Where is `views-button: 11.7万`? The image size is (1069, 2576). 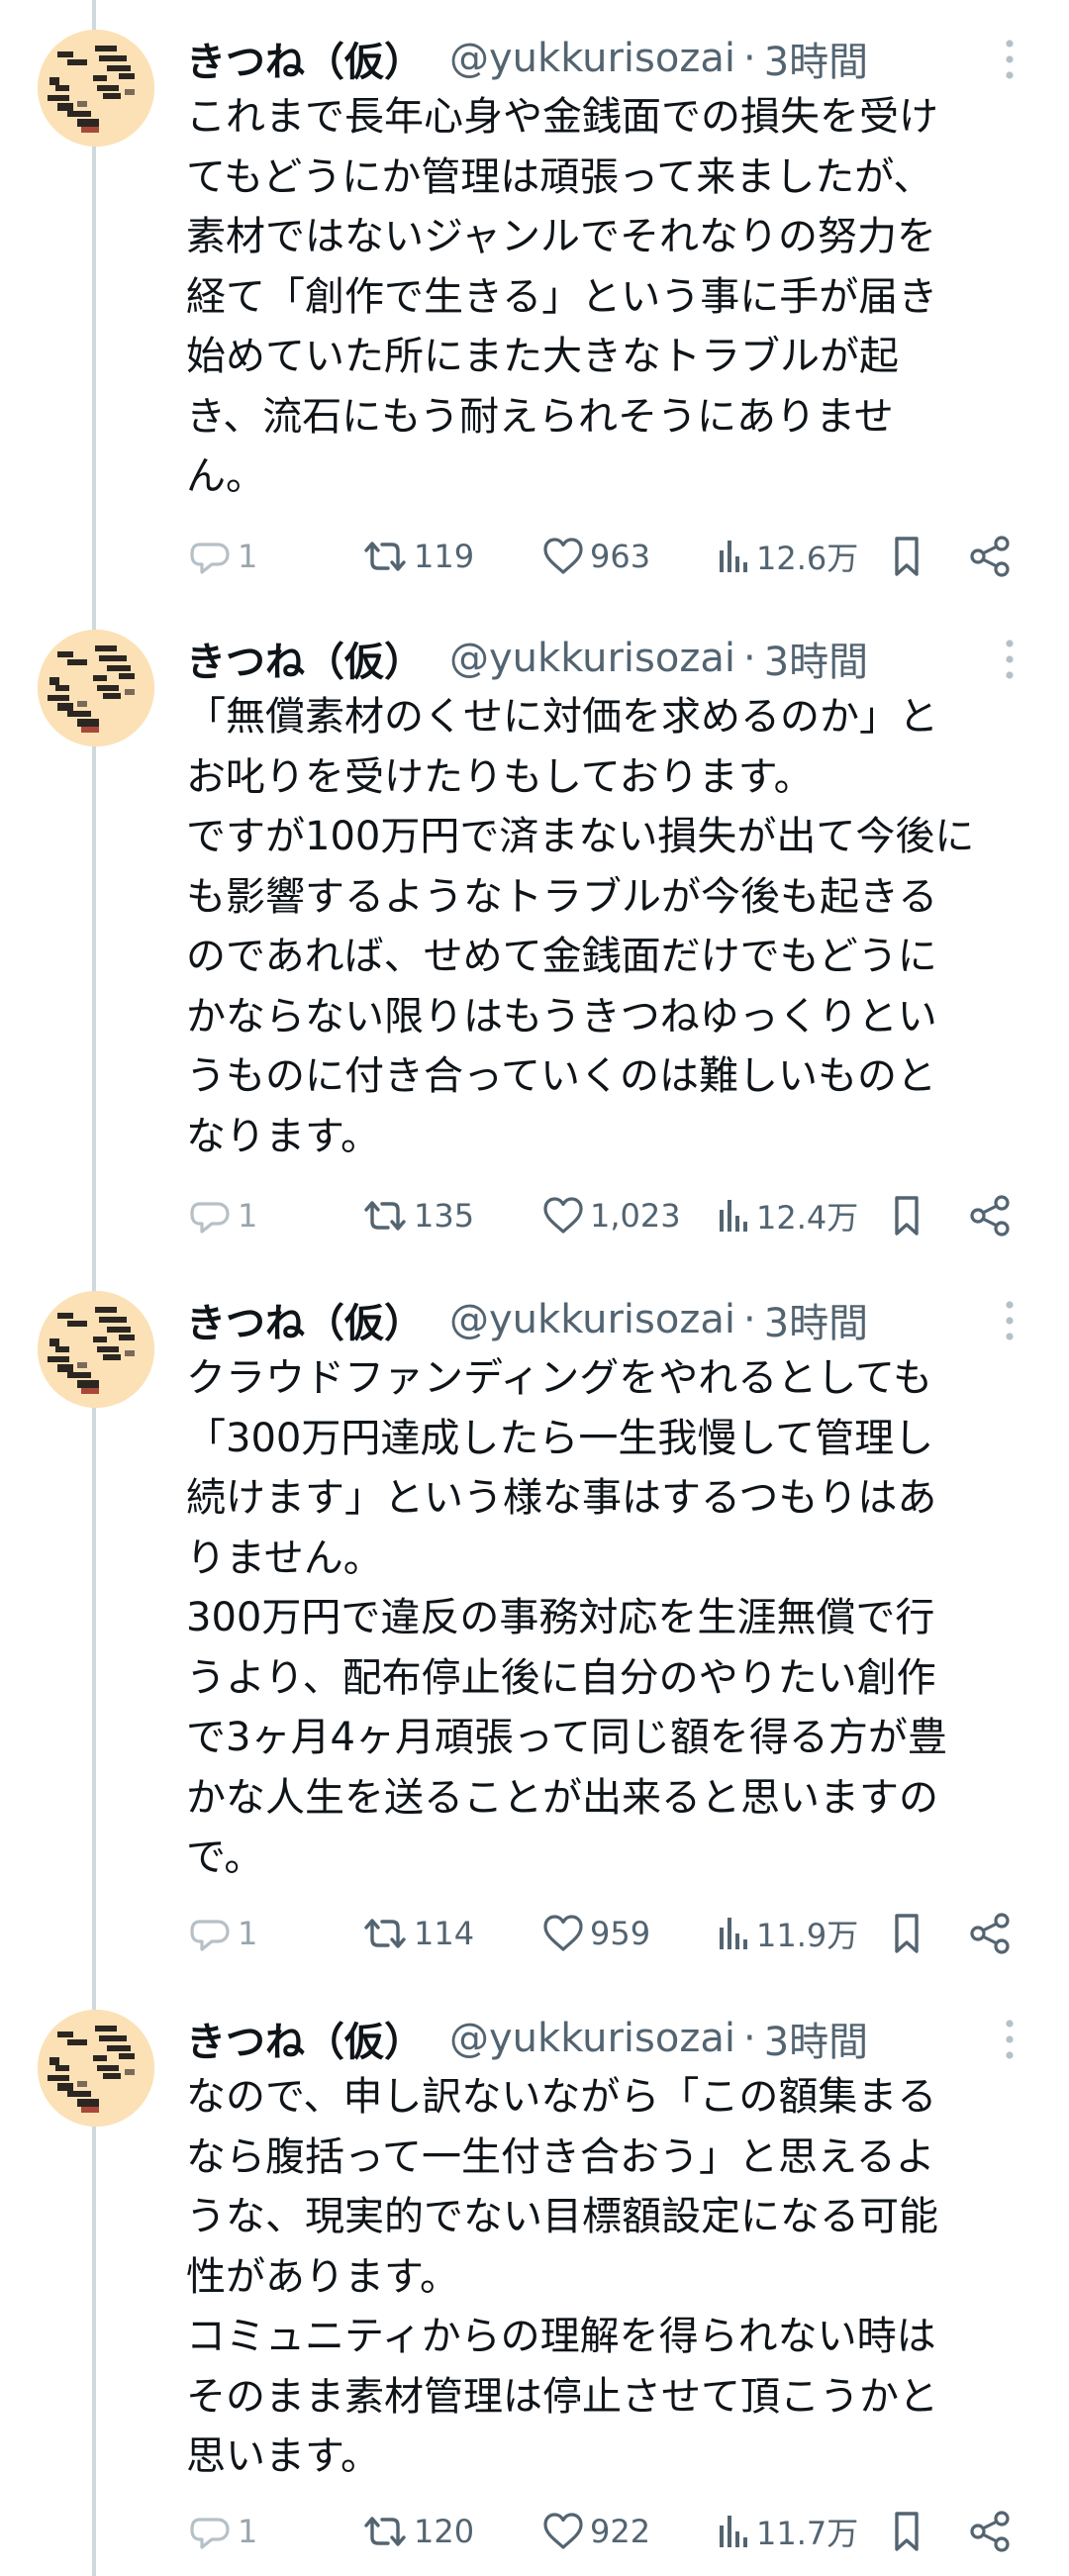
views-button: 11.7万 is located at coordinates (785, 2531).